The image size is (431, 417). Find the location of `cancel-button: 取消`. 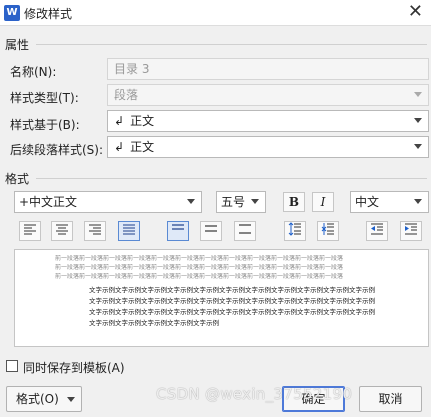

cancel-button: 取消 is located at coordinates (390, 399).